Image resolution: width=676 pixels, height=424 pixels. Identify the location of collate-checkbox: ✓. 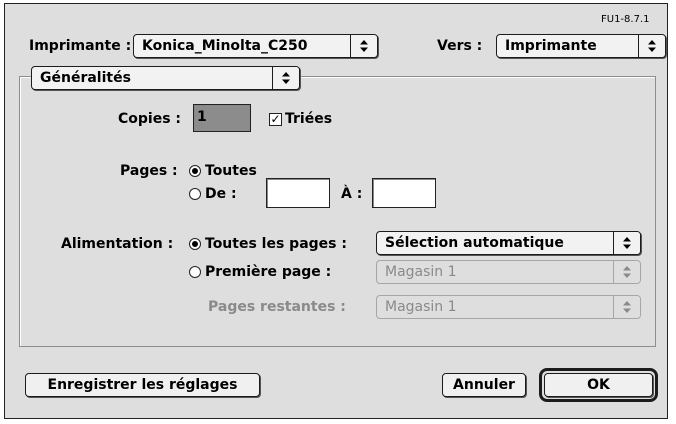
(275, 119).